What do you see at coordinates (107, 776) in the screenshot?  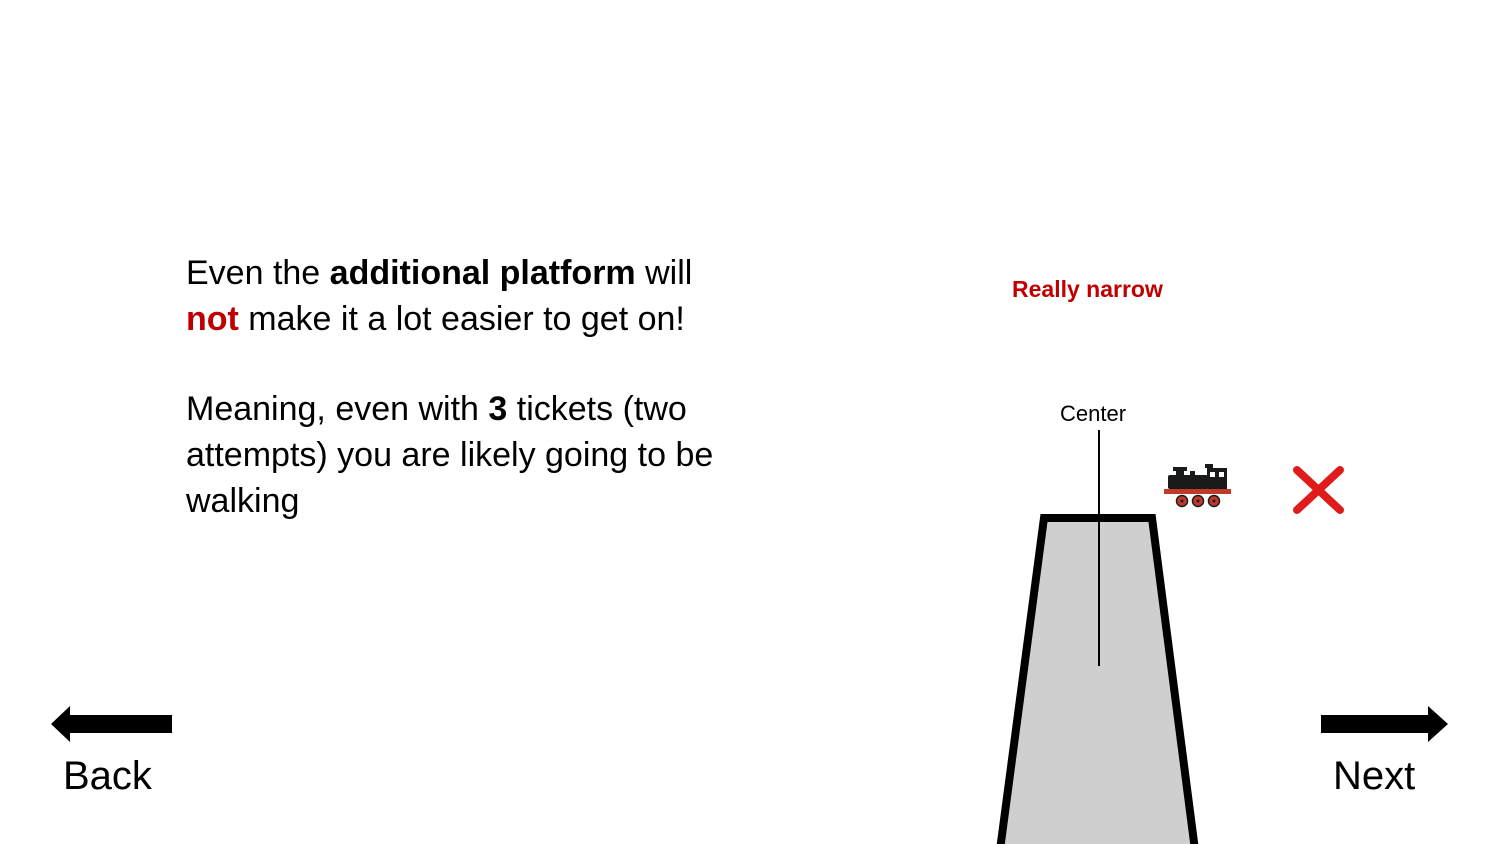 I see `back-label: Back` at bounding box center [107, 776].